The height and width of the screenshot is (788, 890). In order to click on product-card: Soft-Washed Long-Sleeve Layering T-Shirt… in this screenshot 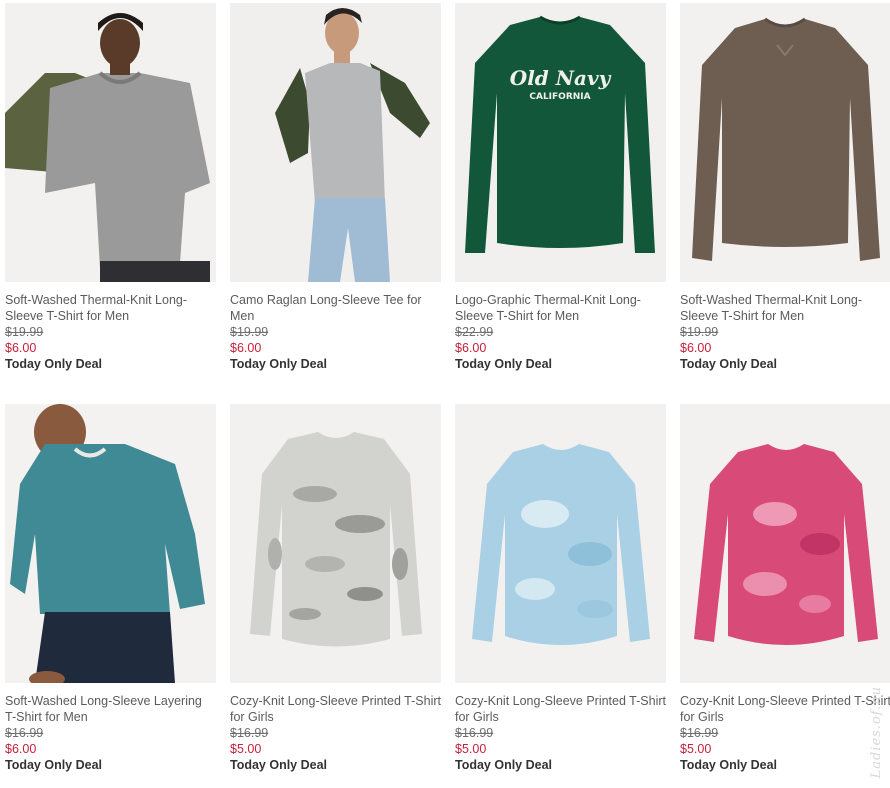, I will do `click(110, 594)`.